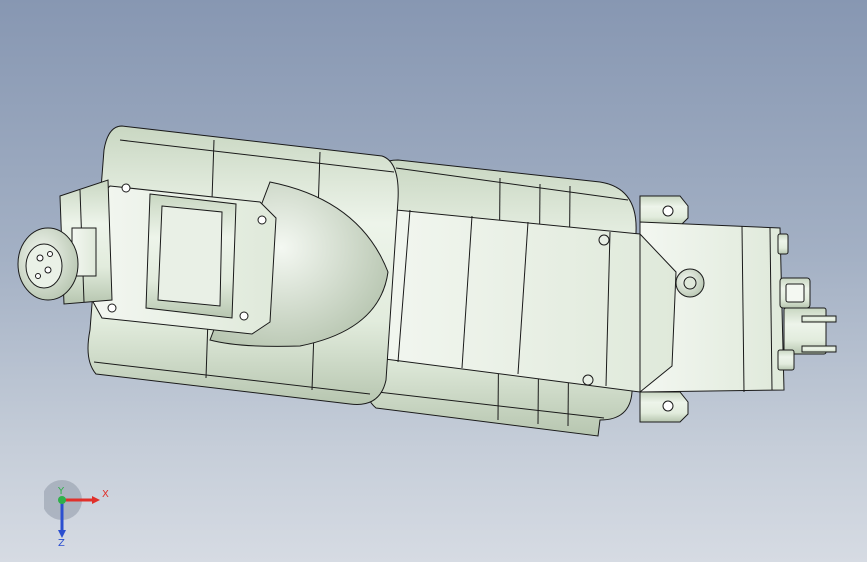 The width and height of the screenshot is (867, 562). What do you see at coordinates (184, 259) in the screenshot?
I see `joint-cover` at bounding box center [184, 259].